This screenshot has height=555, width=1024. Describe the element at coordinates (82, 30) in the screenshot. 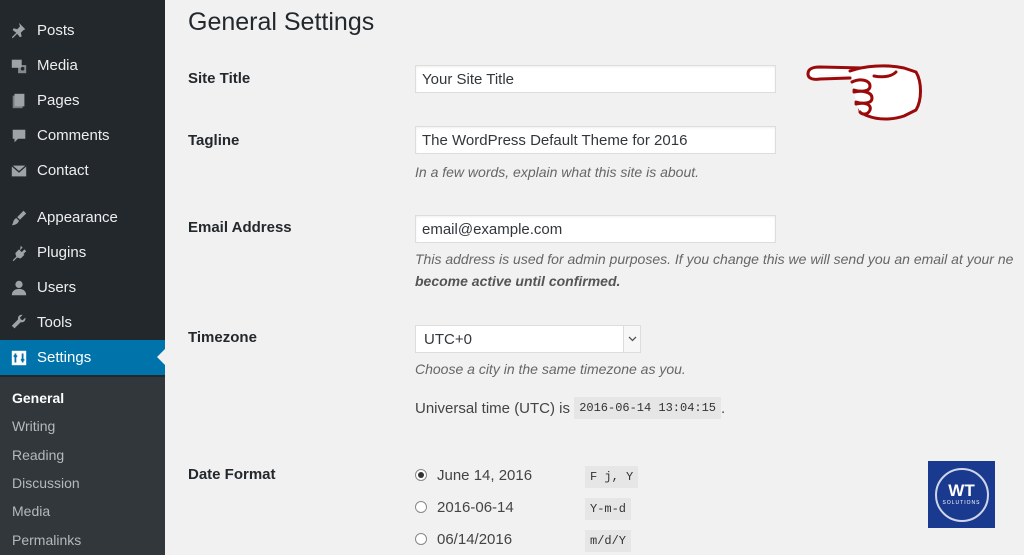

I see `sidebar-item-posts: Posts` at that location.